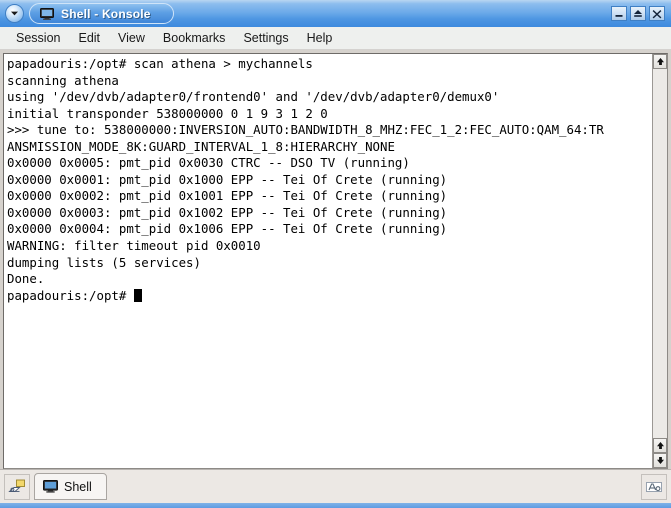 The image size is (671, 508). I want to click on terminal-line: scanning athena, so click(63, 80).